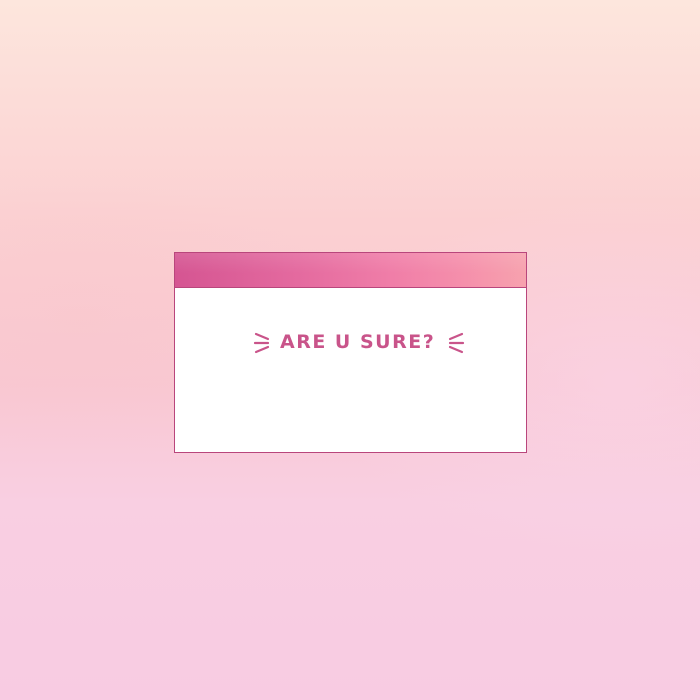  I want to click on dialog-titlebar, so click(350, 270).